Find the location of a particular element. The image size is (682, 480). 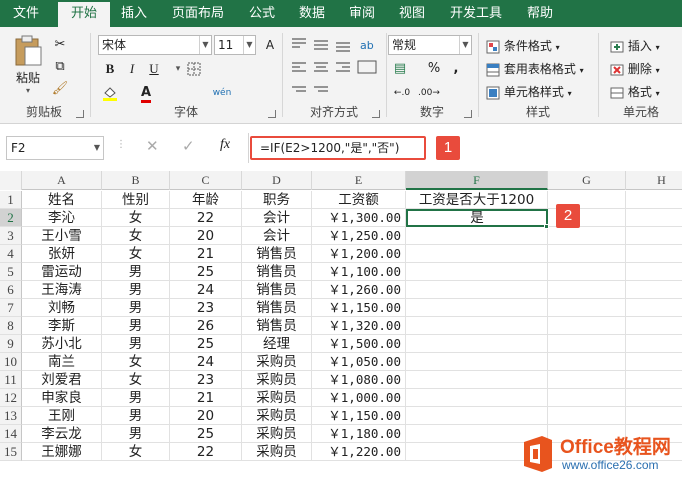

row-header: 8 is located at coordinates (11, 326).